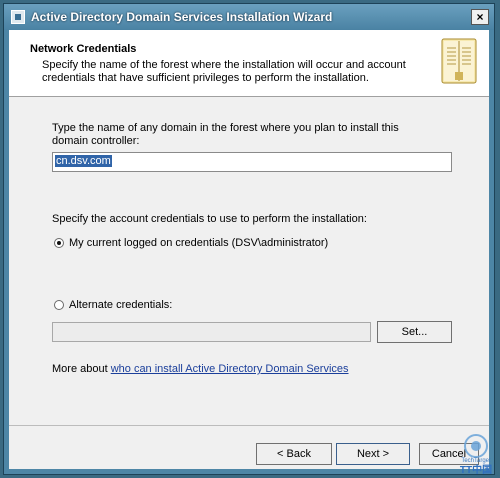 This screenshot has width=500, height=478. I want to click on alternate-credentials-field, so click(211, 332).